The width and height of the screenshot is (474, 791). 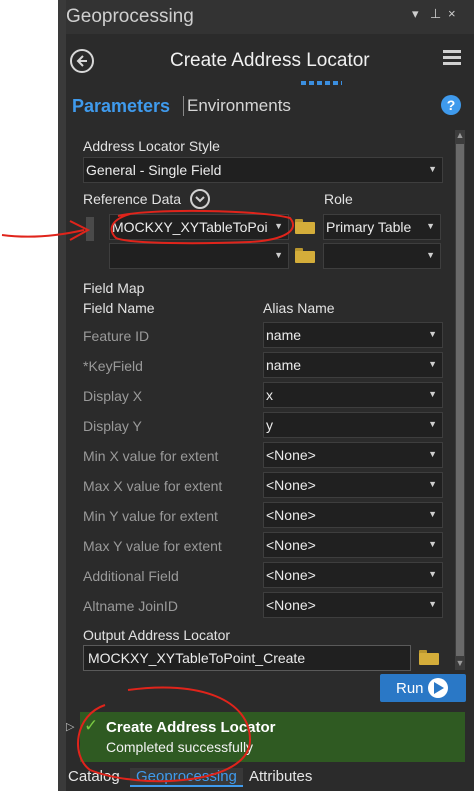 I want to click on menu-icon, so click(x=452, y=58).